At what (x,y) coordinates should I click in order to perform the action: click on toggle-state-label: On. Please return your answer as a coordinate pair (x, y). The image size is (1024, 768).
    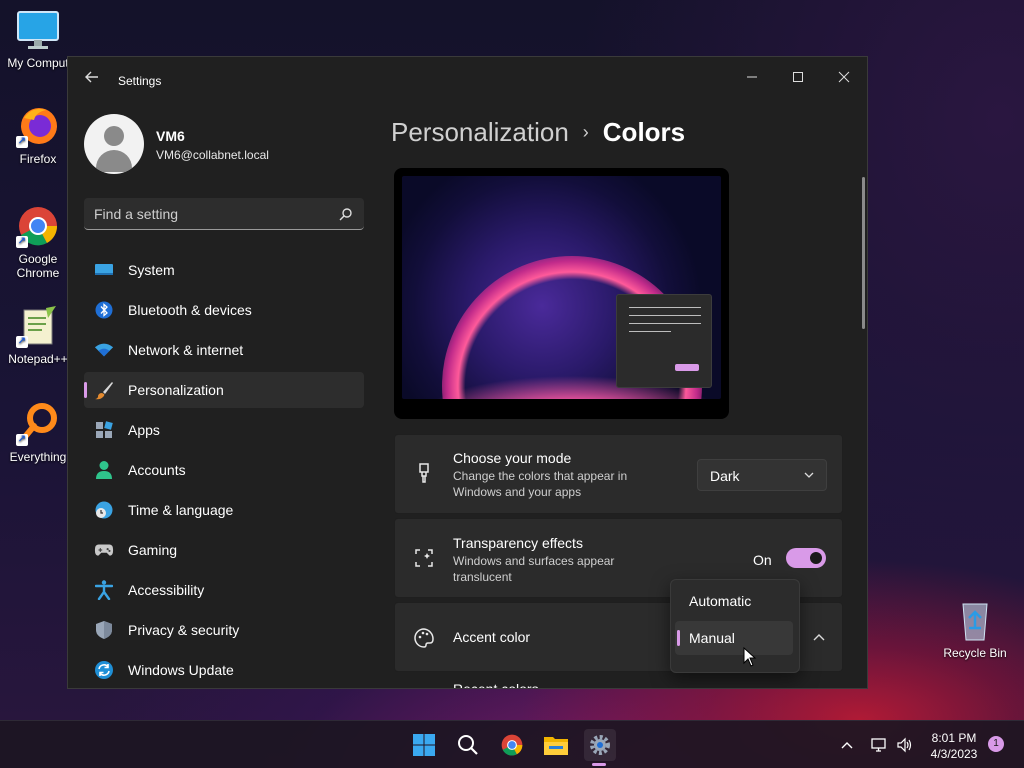
    Looking at the image, I should click on (762, 560).